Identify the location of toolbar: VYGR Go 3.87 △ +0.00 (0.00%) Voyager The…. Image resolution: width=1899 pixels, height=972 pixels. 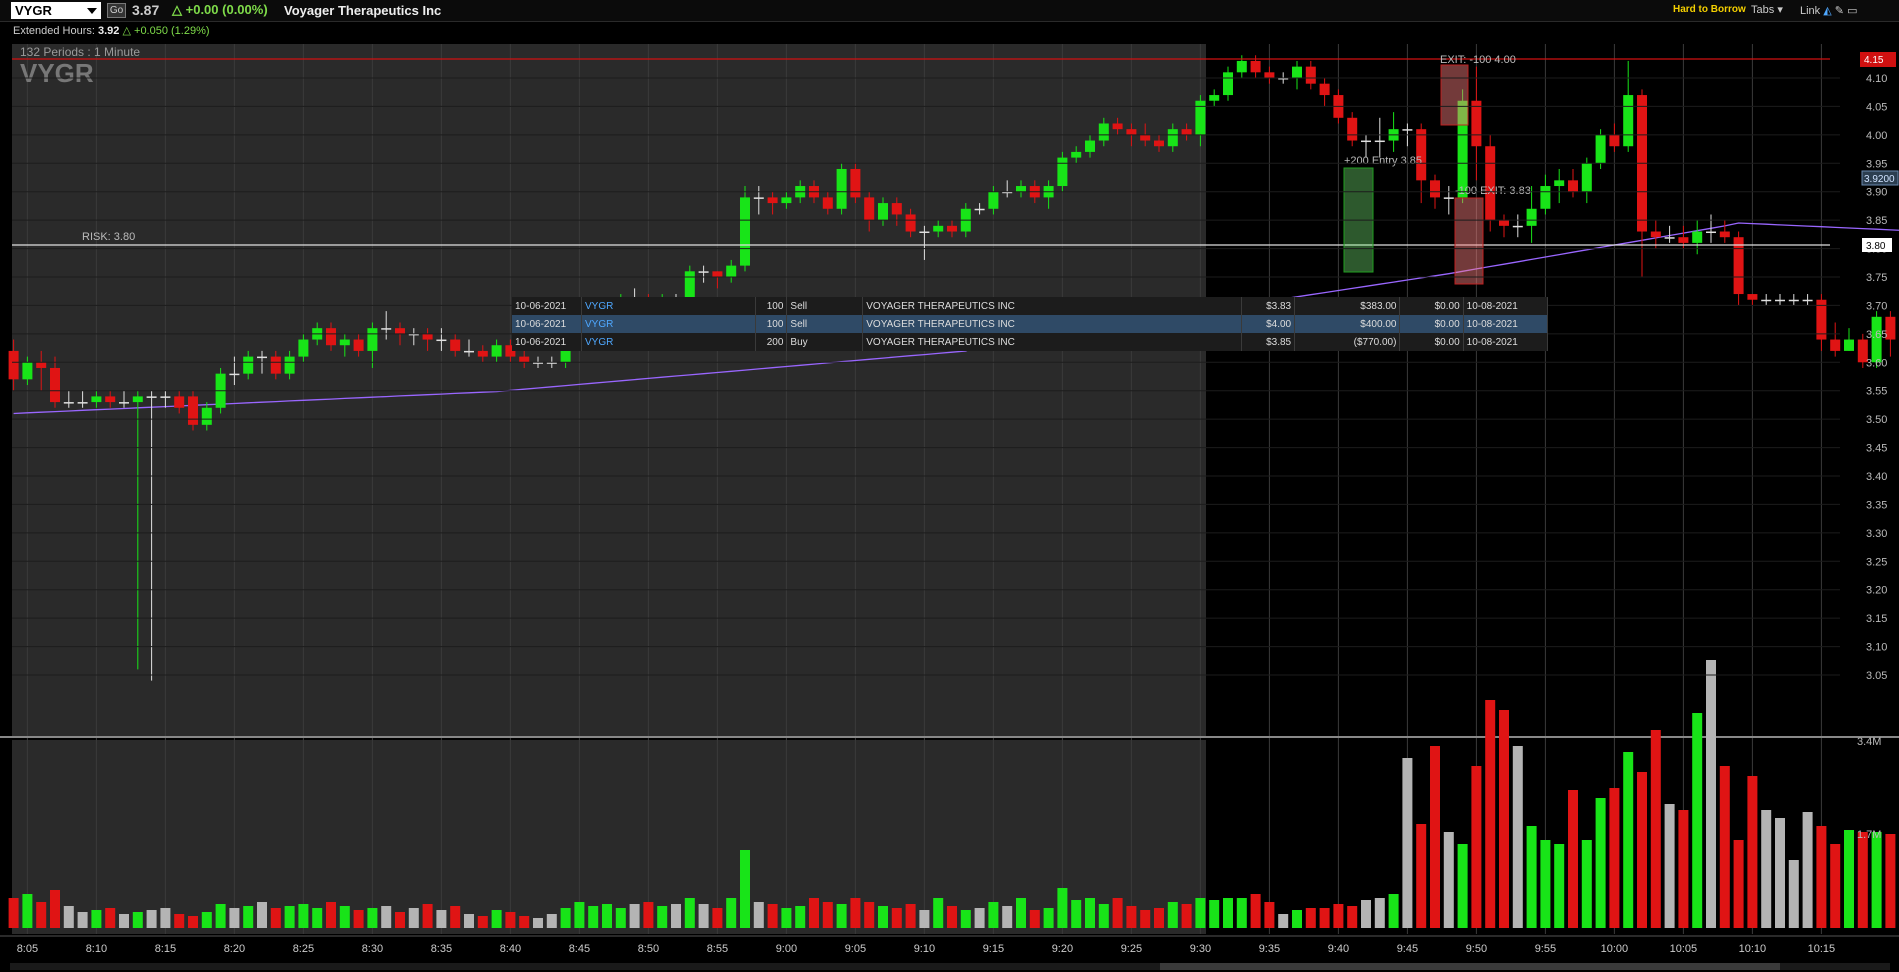
(949, 11).